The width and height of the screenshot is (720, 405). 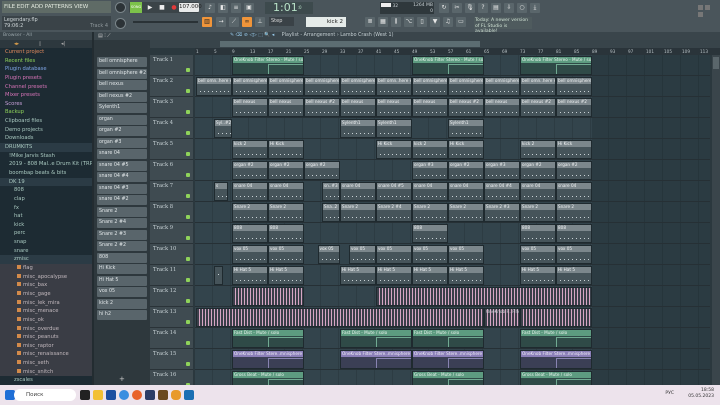 I want to click on browser-item: misc_ok, so click(x=46, y=320).